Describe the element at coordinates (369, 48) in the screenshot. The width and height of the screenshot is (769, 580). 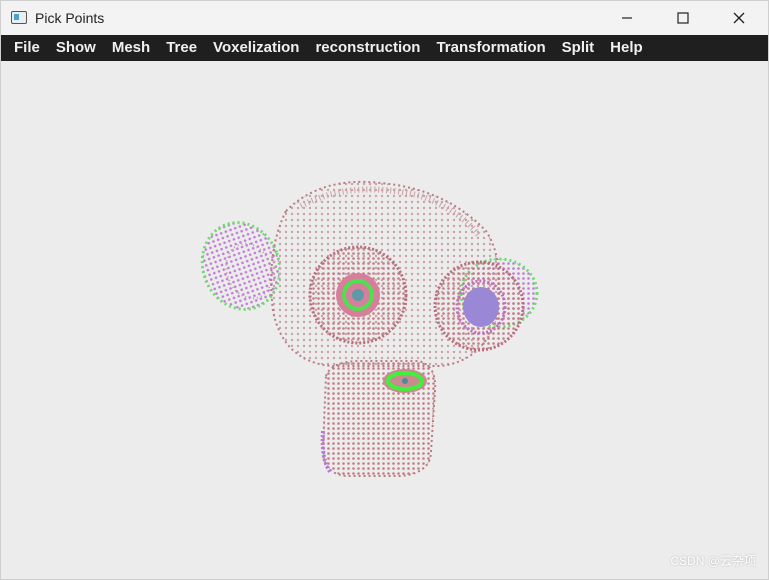
I see `menu-reconstruction: reconstruction` at that location.